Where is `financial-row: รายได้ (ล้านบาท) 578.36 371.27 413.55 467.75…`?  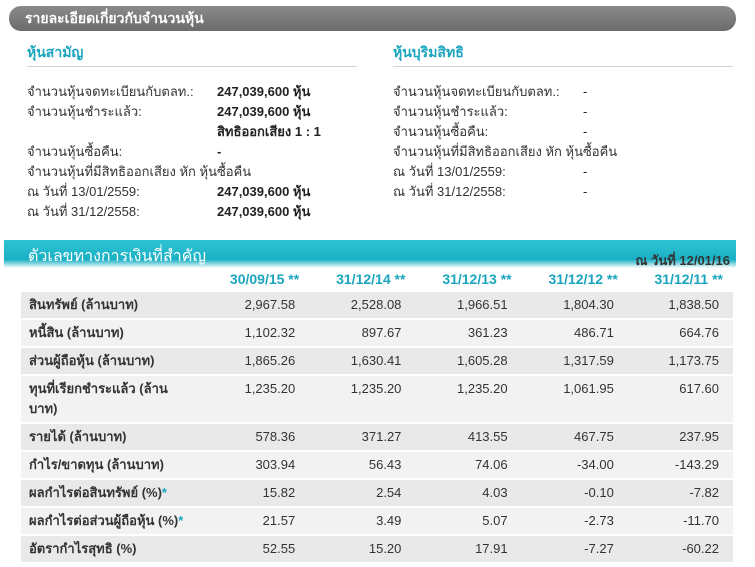
financial-row: รายได้ (ล้านบาท) 578.36 371.27 413.55 467.75… is located at coordinates (377, 437).